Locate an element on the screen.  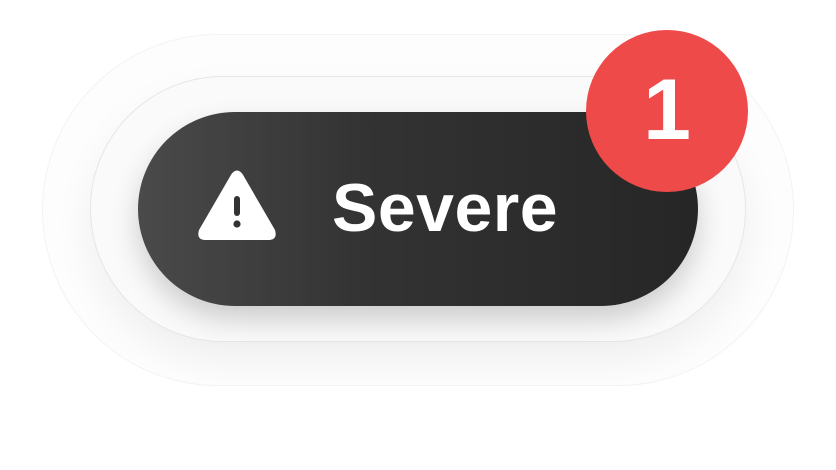
badge-count: 1 is located at coordinates (667, 110).